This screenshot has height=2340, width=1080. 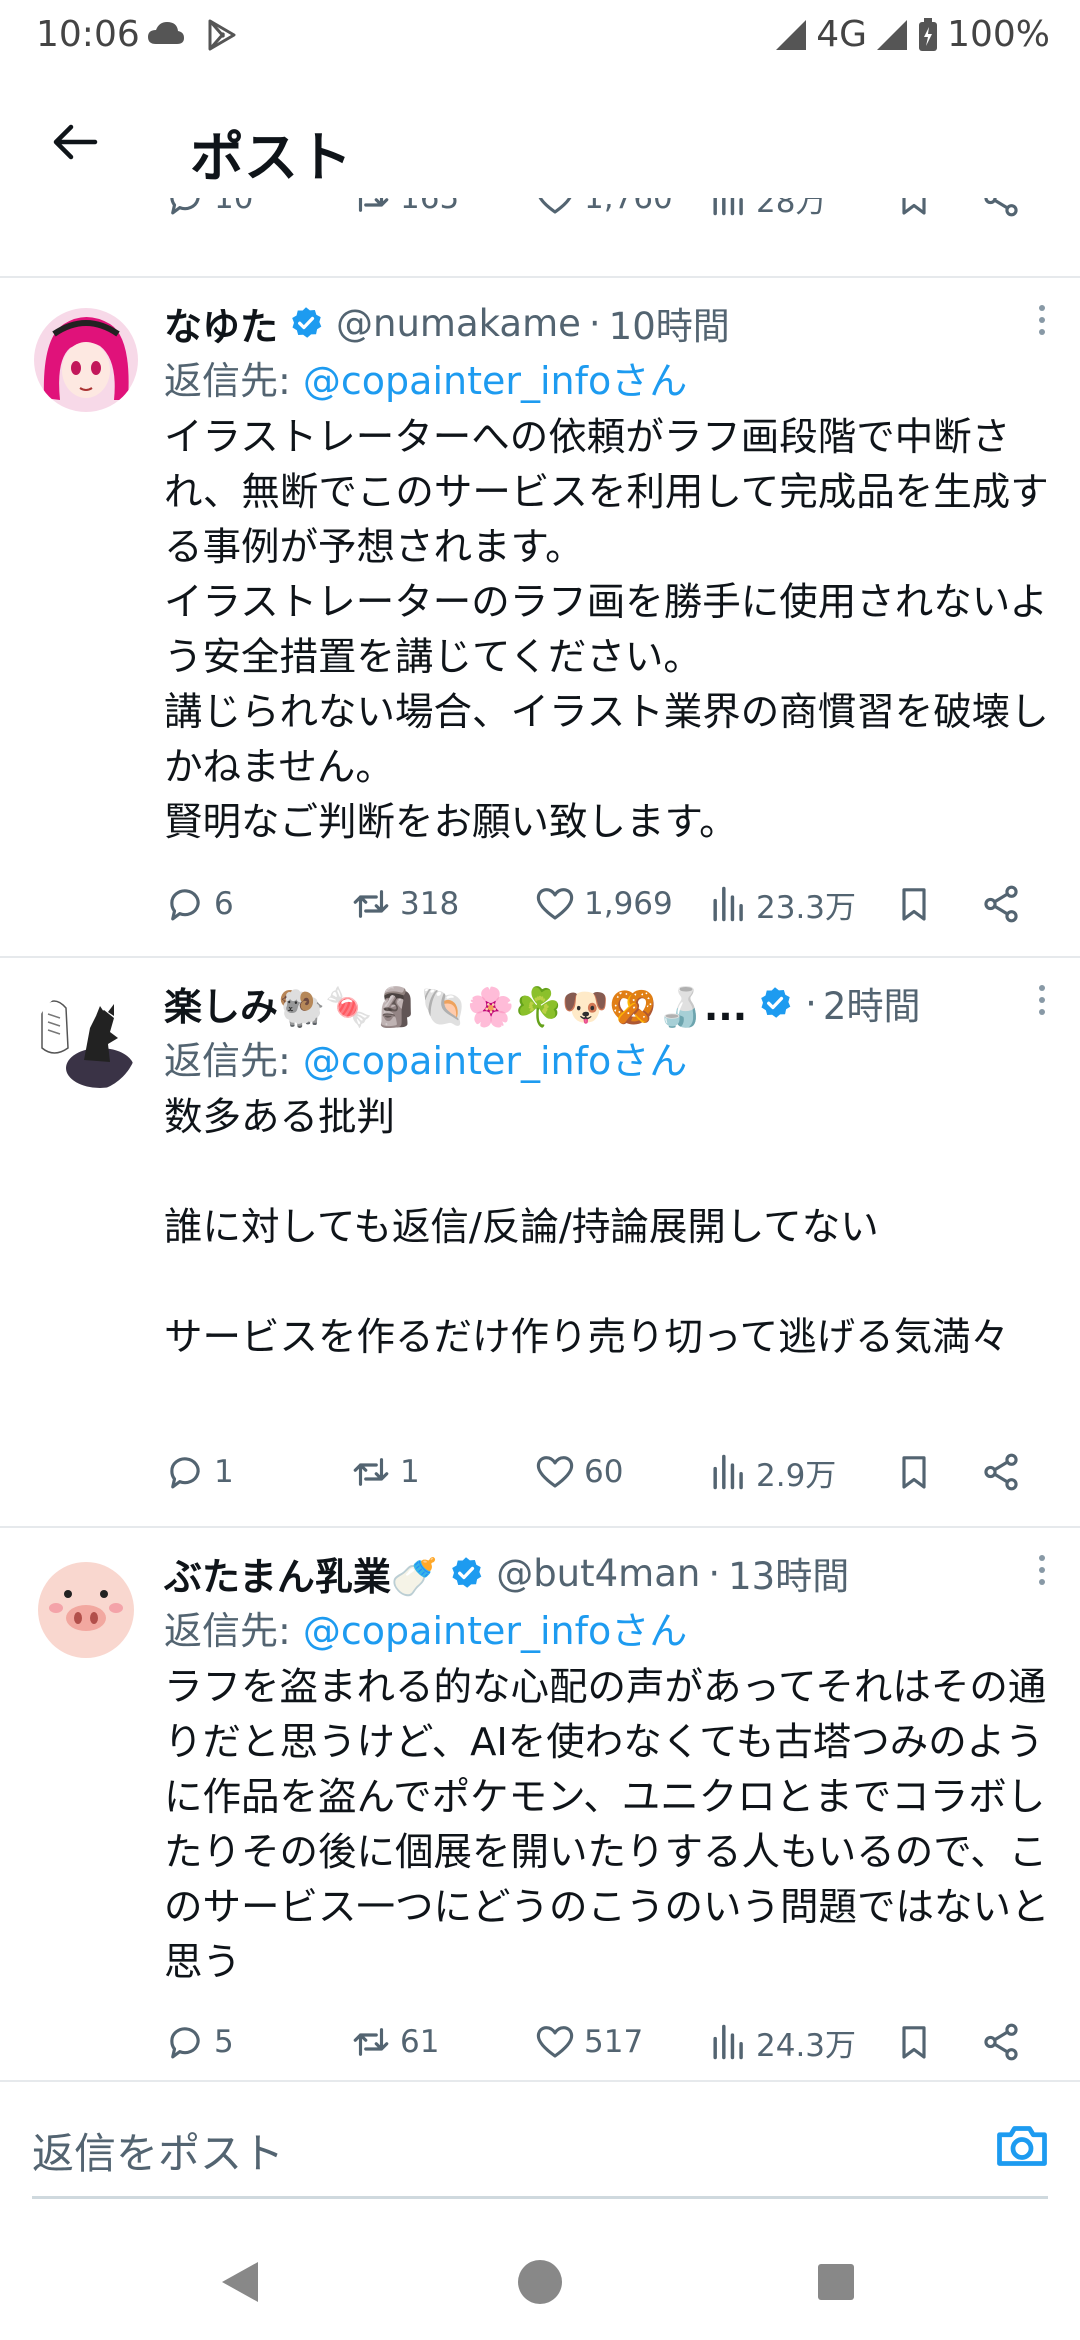 What do you see at coordinates (842, 34) in the screenshot?
I see `network-type: 4G` at bounding box center [842, 34].